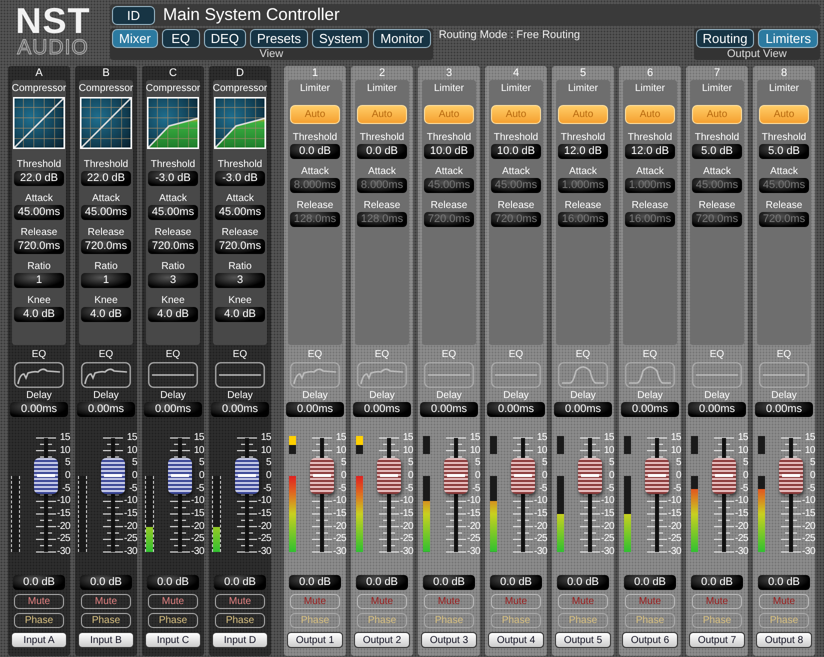  I want to click on channel-name-button: Input C, so click(173, 640).